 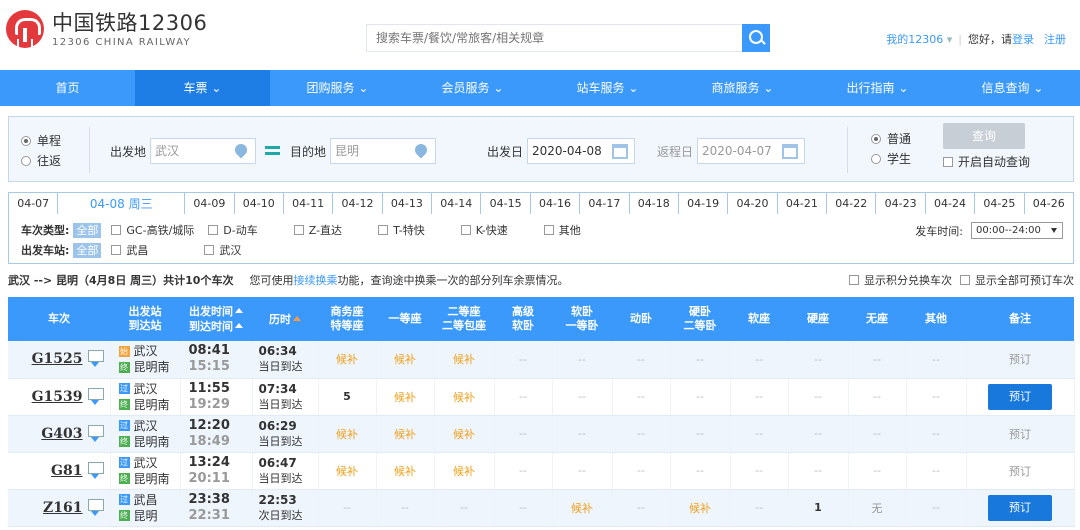 I want to click on train-number-link: G81, so click(x=66, y=471).